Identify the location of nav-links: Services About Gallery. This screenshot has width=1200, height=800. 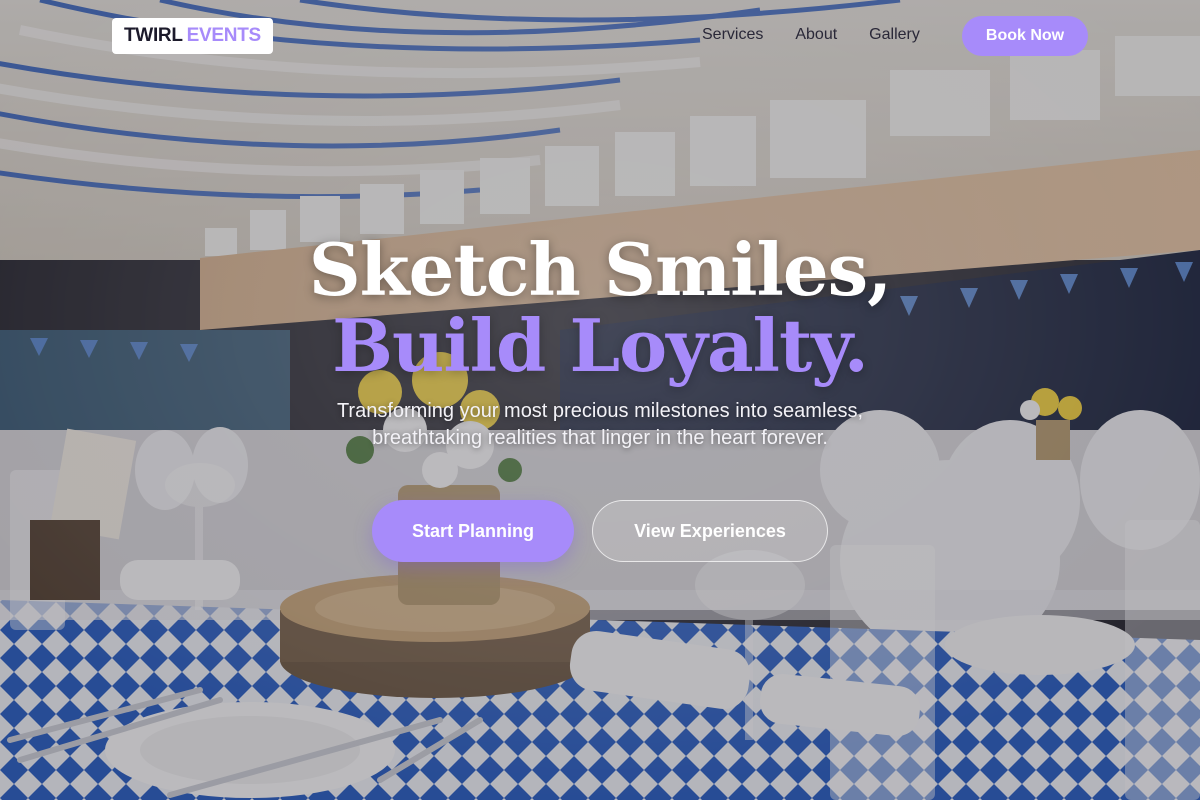
(811, 35).